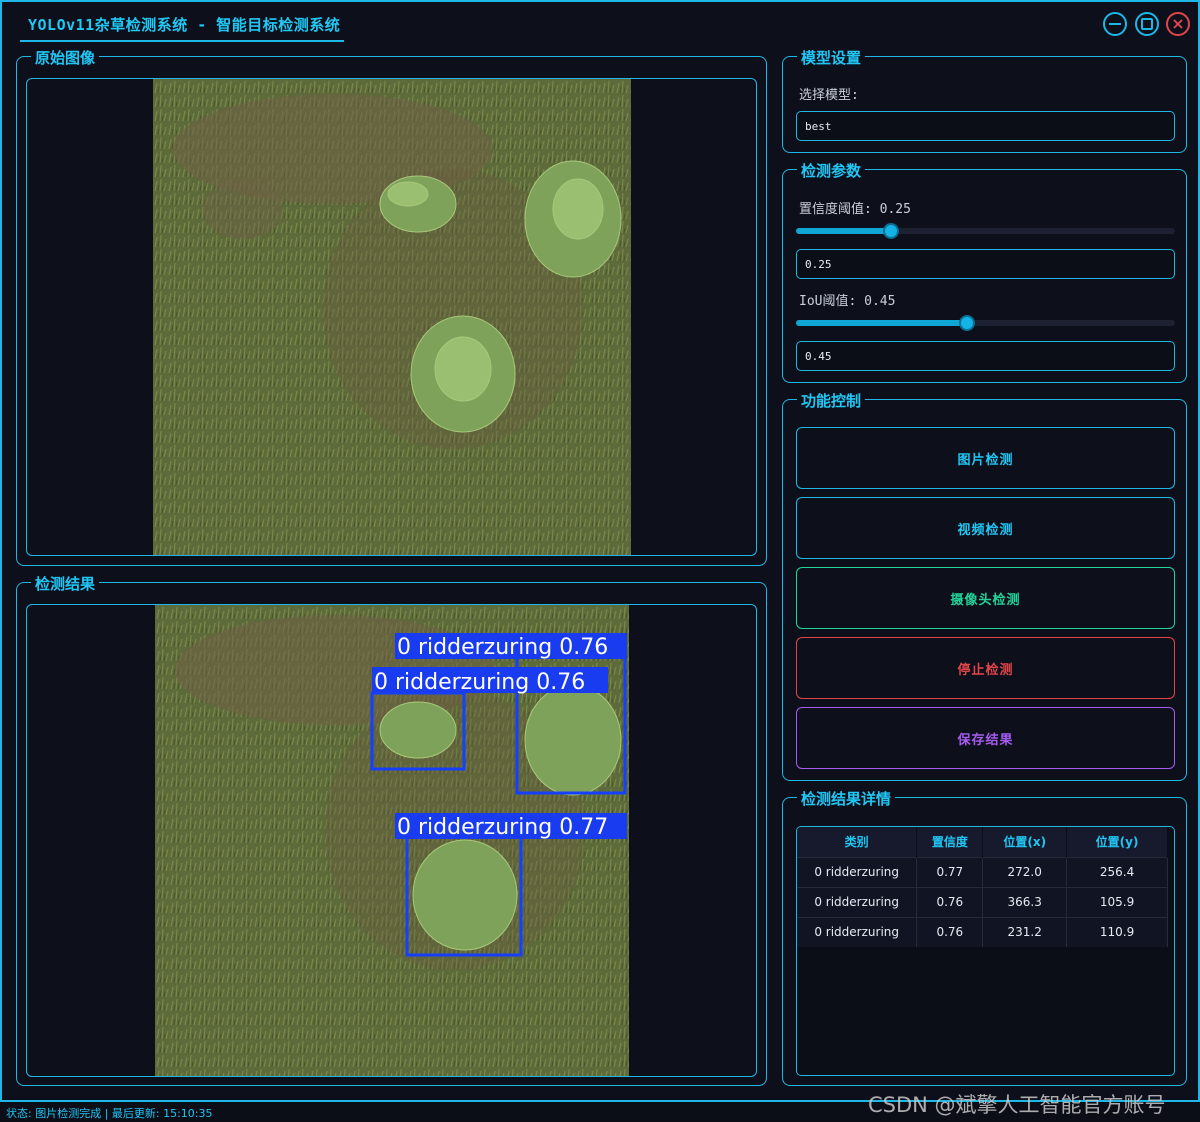 The image size is (1200, 1122). What do you see at coordinates (985, 528) in the screenshot?
I see `video-detect-button: 视频检测` at bounding box center [985, 528].